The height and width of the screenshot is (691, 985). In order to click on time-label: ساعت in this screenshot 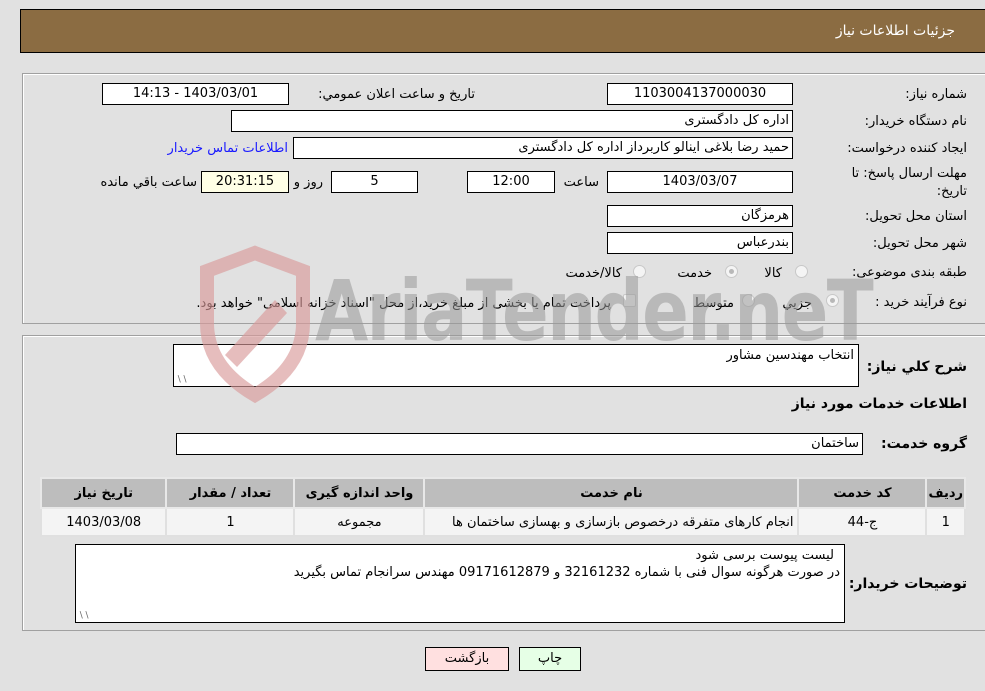, I will do `click(581, 182)`.